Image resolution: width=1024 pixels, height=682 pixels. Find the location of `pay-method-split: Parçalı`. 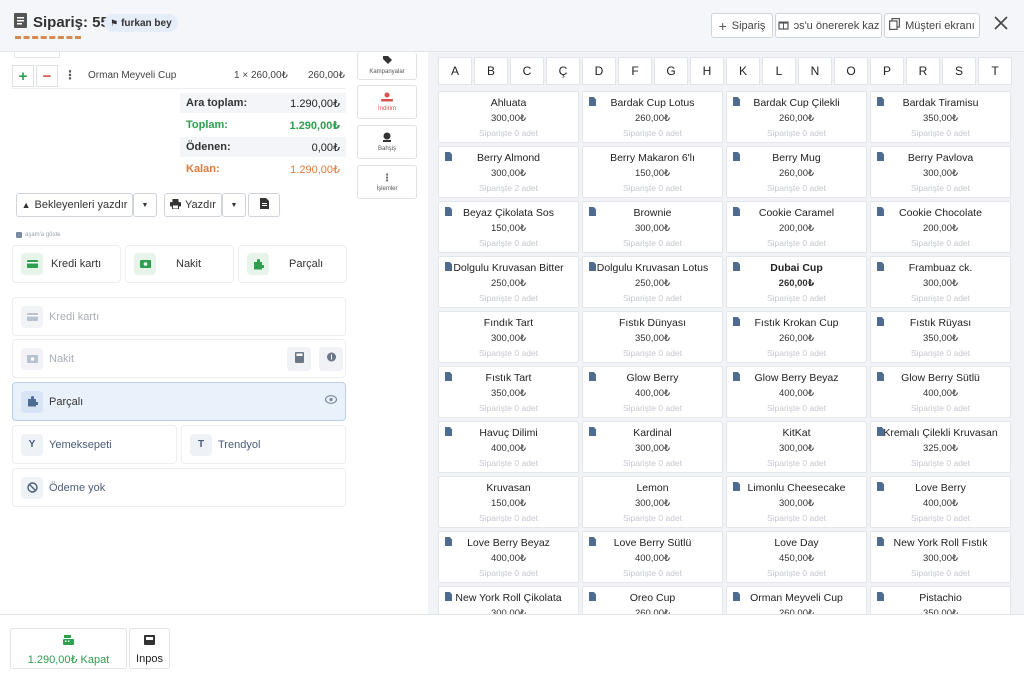

pay-method-split: Parçalı is located at coordinates (179, 401).